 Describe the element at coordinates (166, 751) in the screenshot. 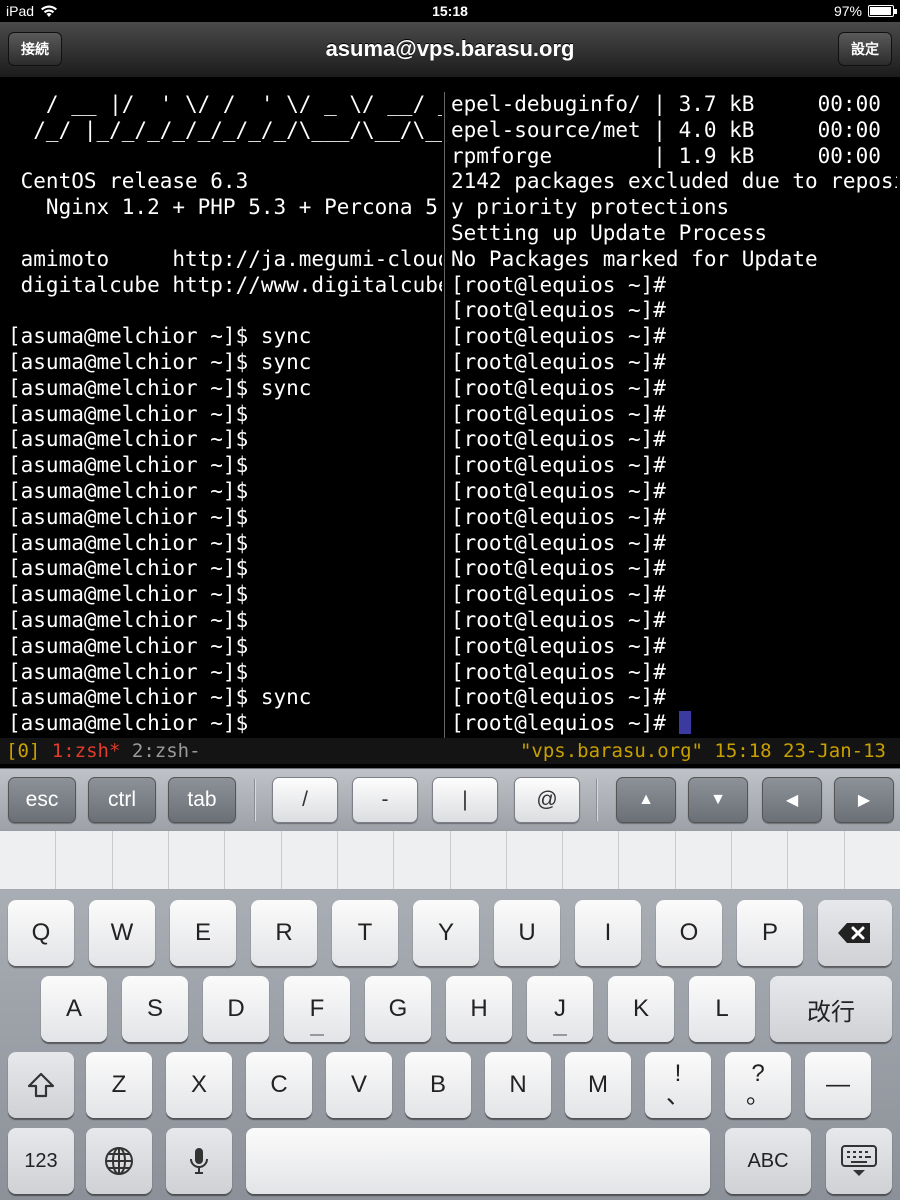

I see `tmux-window: 2:zsh-` at that location.